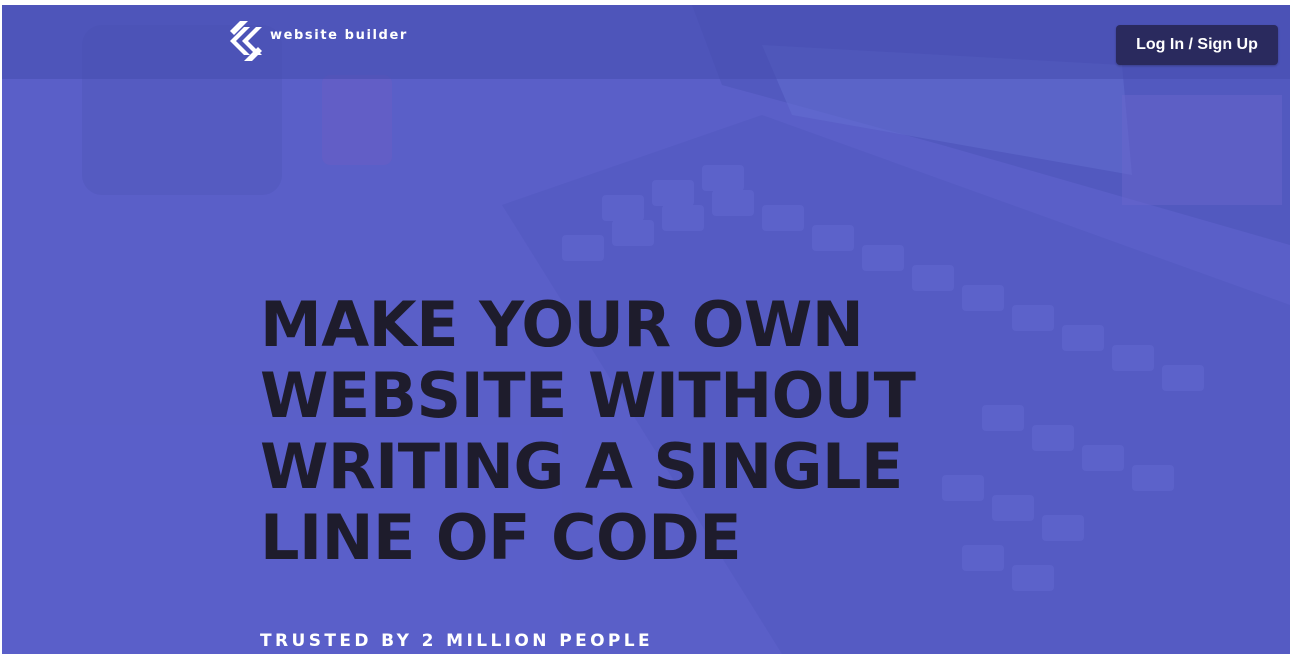 This screenshot has height=654, width=1290. I want to click on logo-text: website builder, so click(339, 35).